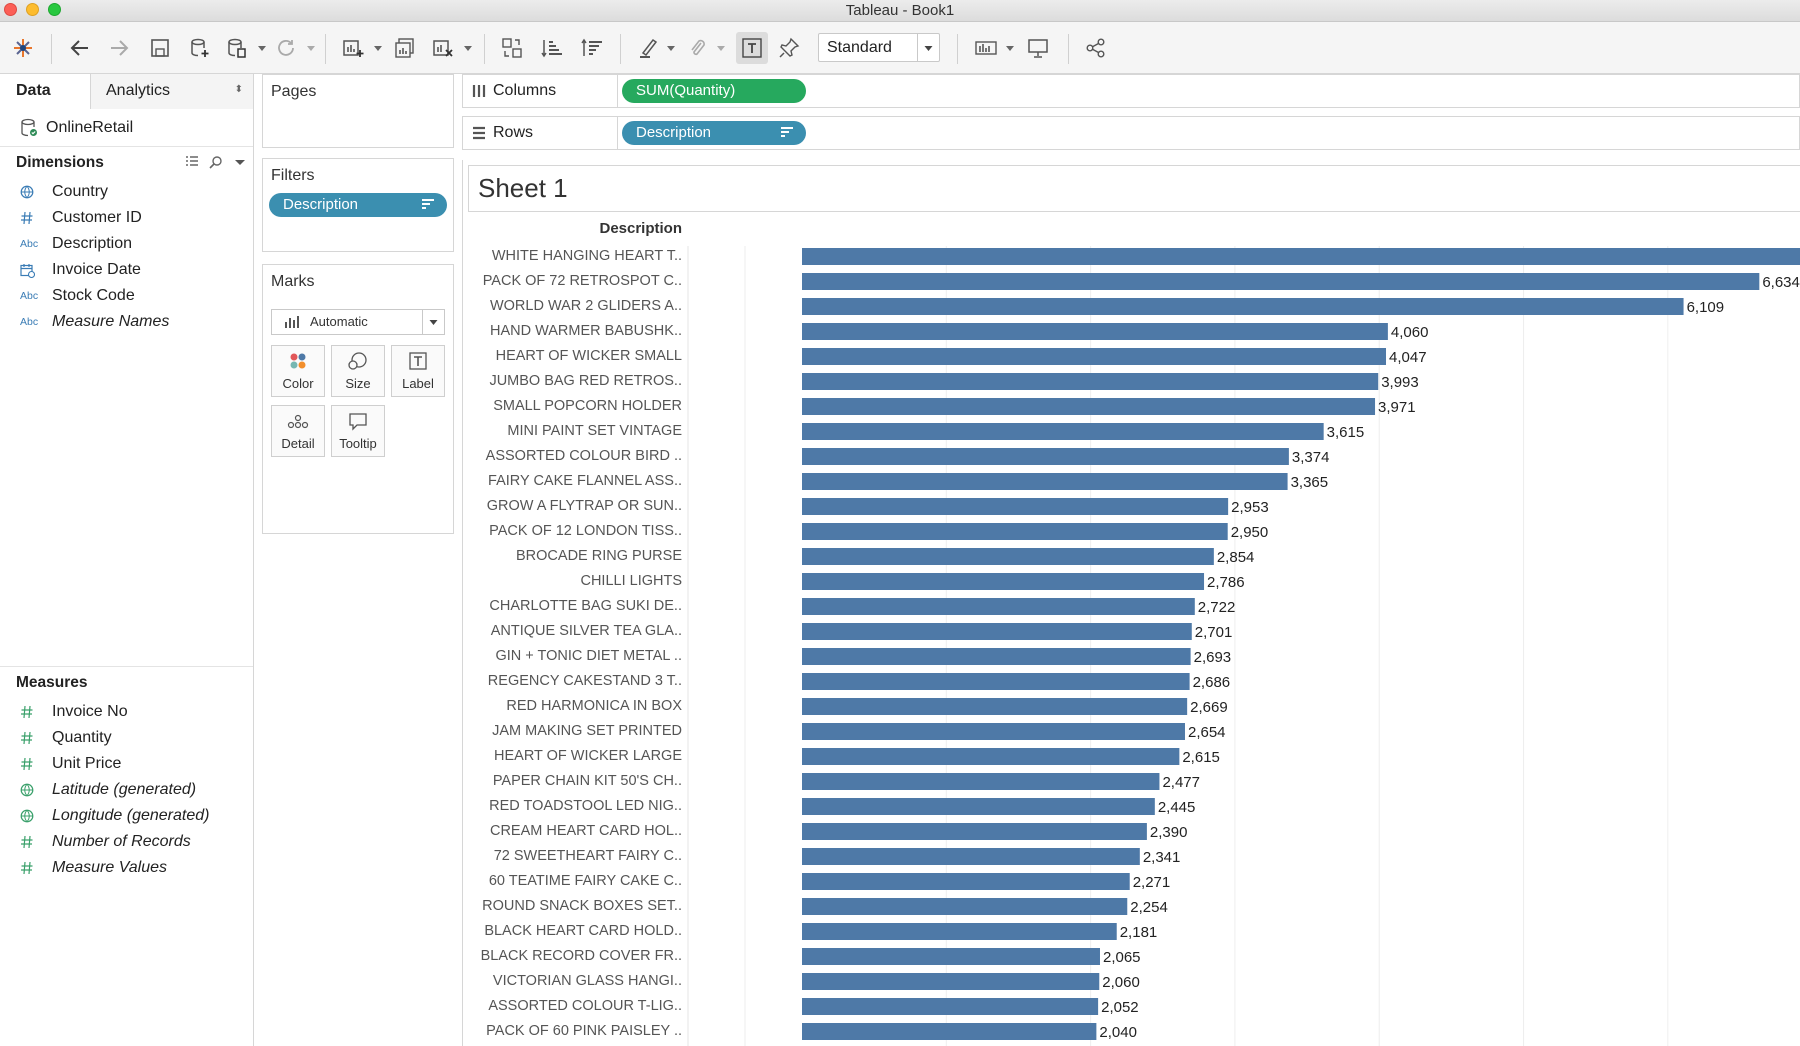 This screenshot has width=1800, height=1046. What do you see at coordinates (353, 48) in the screenshot?
I see `new-worksheet-icon` at bounding box center [353, 48].